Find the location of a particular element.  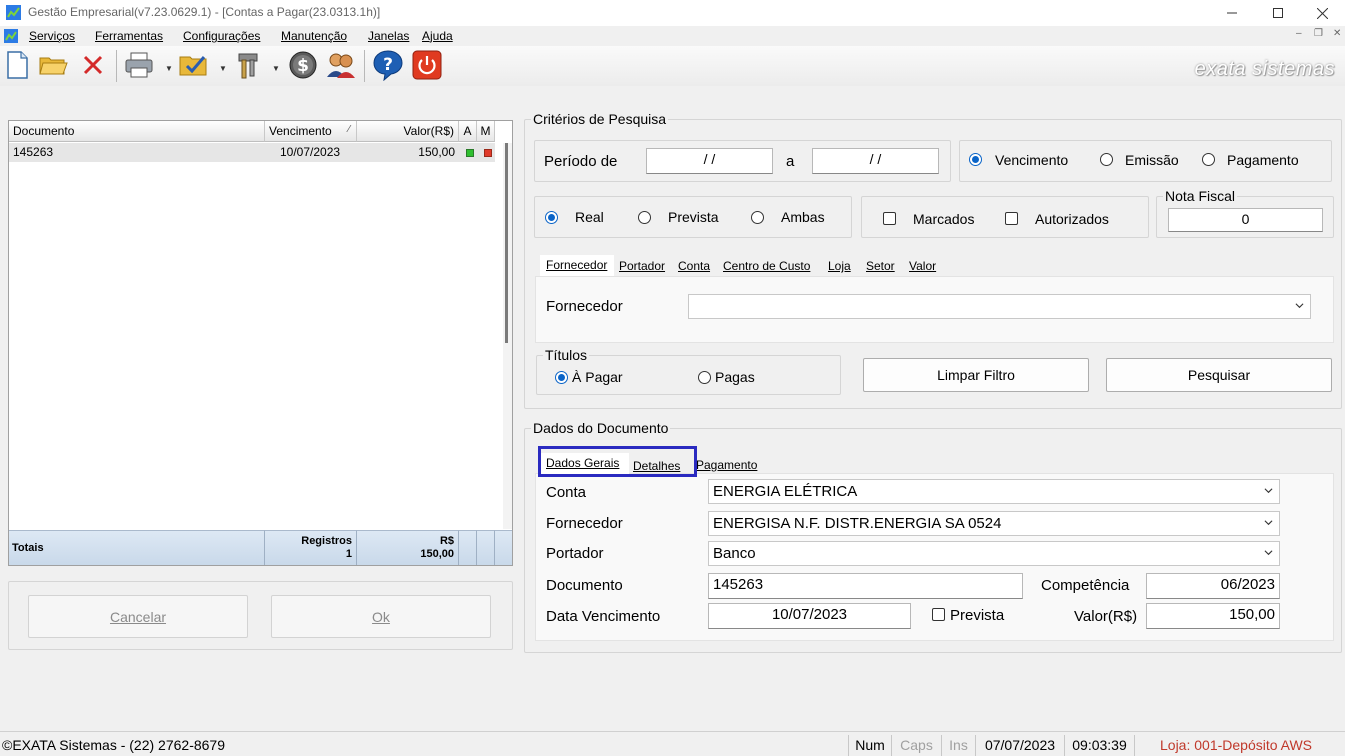

nota-fiscal-input: 0 is located at coordinates (1245, 220).